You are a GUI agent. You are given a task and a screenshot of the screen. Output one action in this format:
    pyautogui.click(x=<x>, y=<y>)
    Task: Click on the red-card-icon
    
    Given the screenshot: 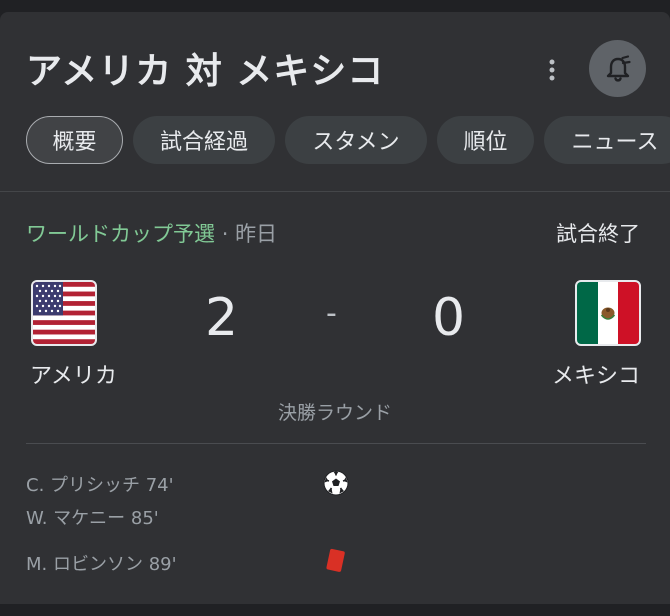 What is the action you would take?
    pyautogui.click(x=336, y=563)
    